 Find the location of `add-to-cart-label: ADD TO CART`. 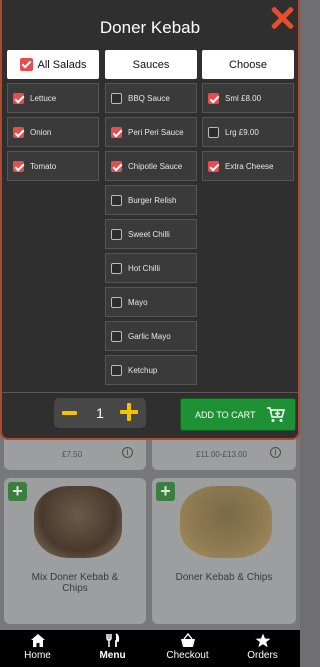

add-to-cart-label: ADD TO CART is located at coordinates (225, 414).